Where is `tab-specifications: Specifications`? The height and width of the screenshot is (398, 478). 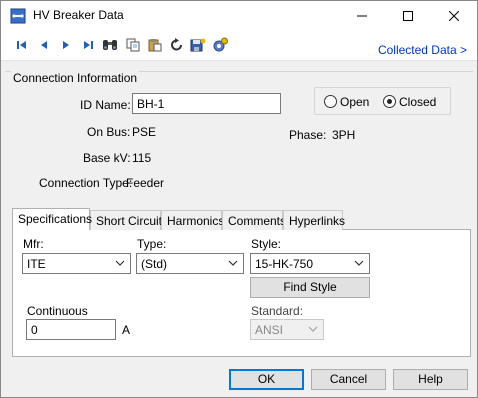 tab-specifications: Specifications is located at coordinates (52, 219).